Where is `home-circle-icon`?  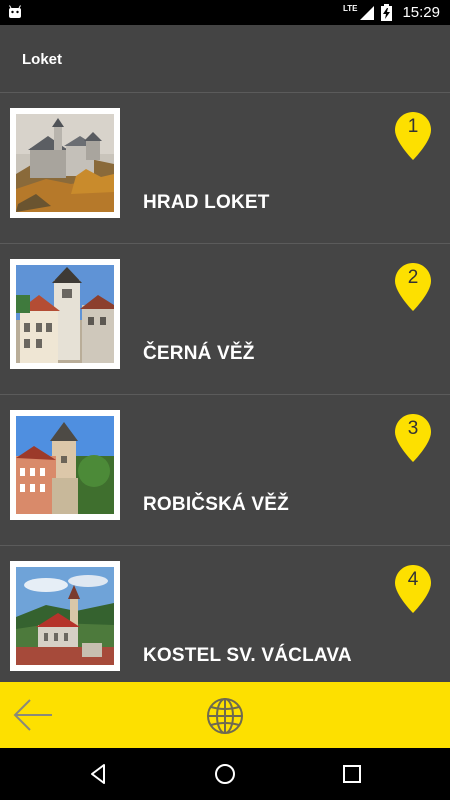
home-circle-icon is located at coordinates (225, 774).